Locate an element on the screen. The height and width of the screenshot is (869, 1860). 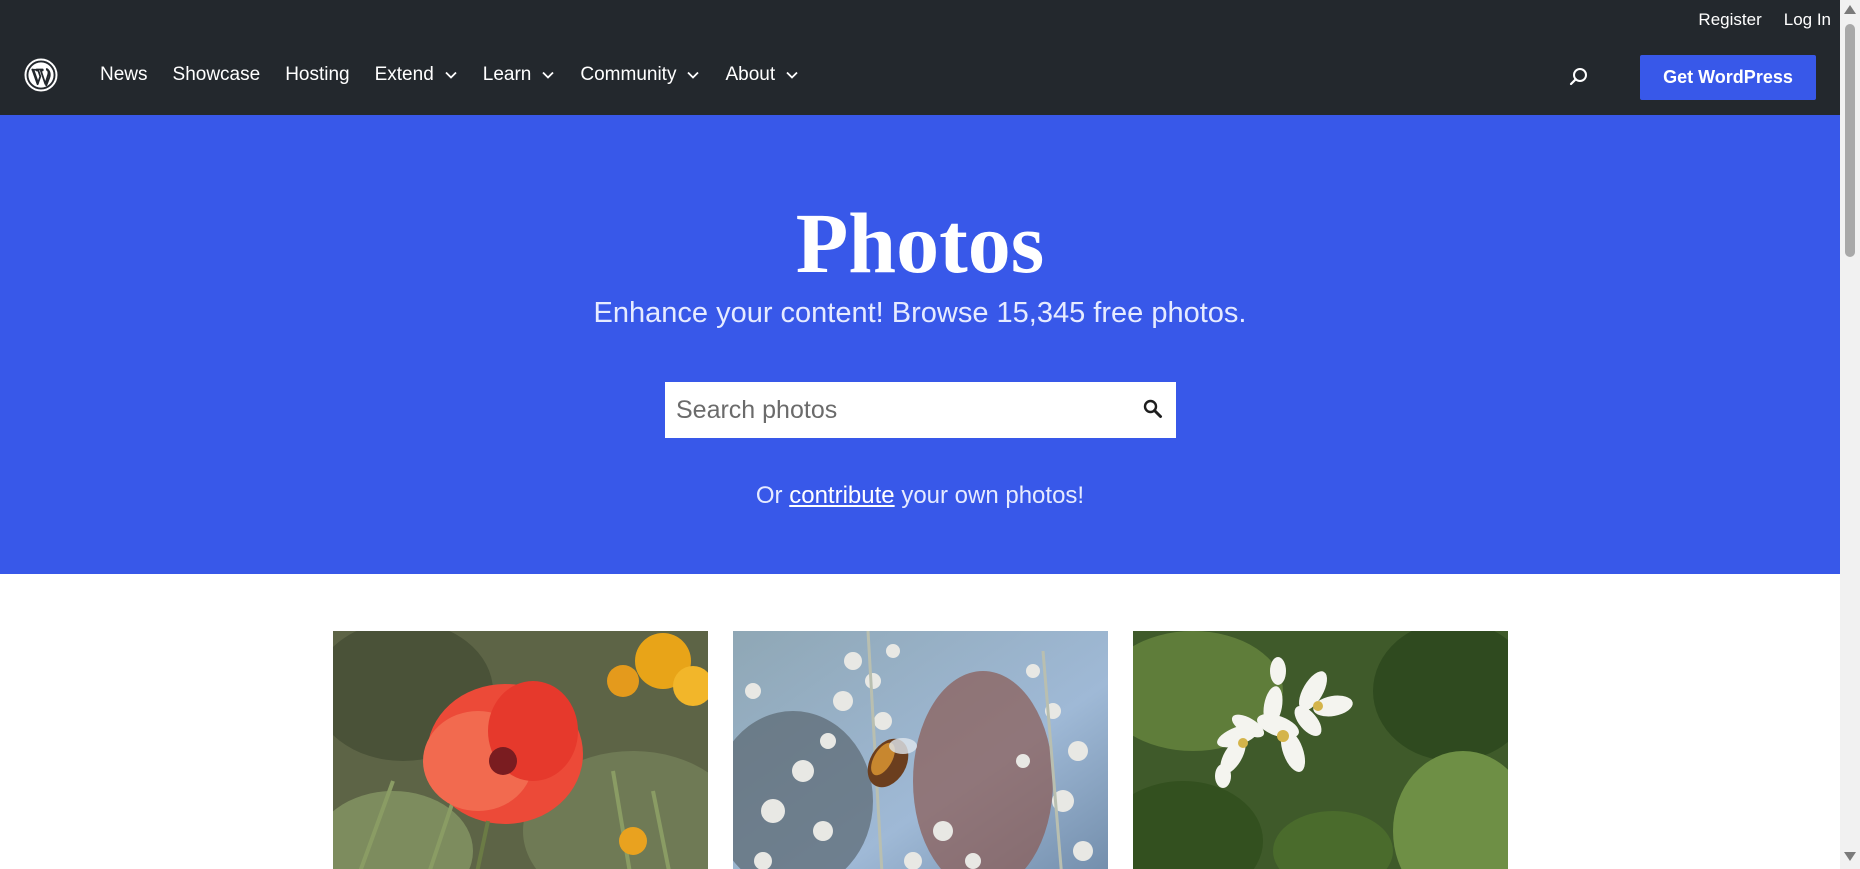
get-wordpress-button: Get WordPress is located at coordinates (1728, 77).